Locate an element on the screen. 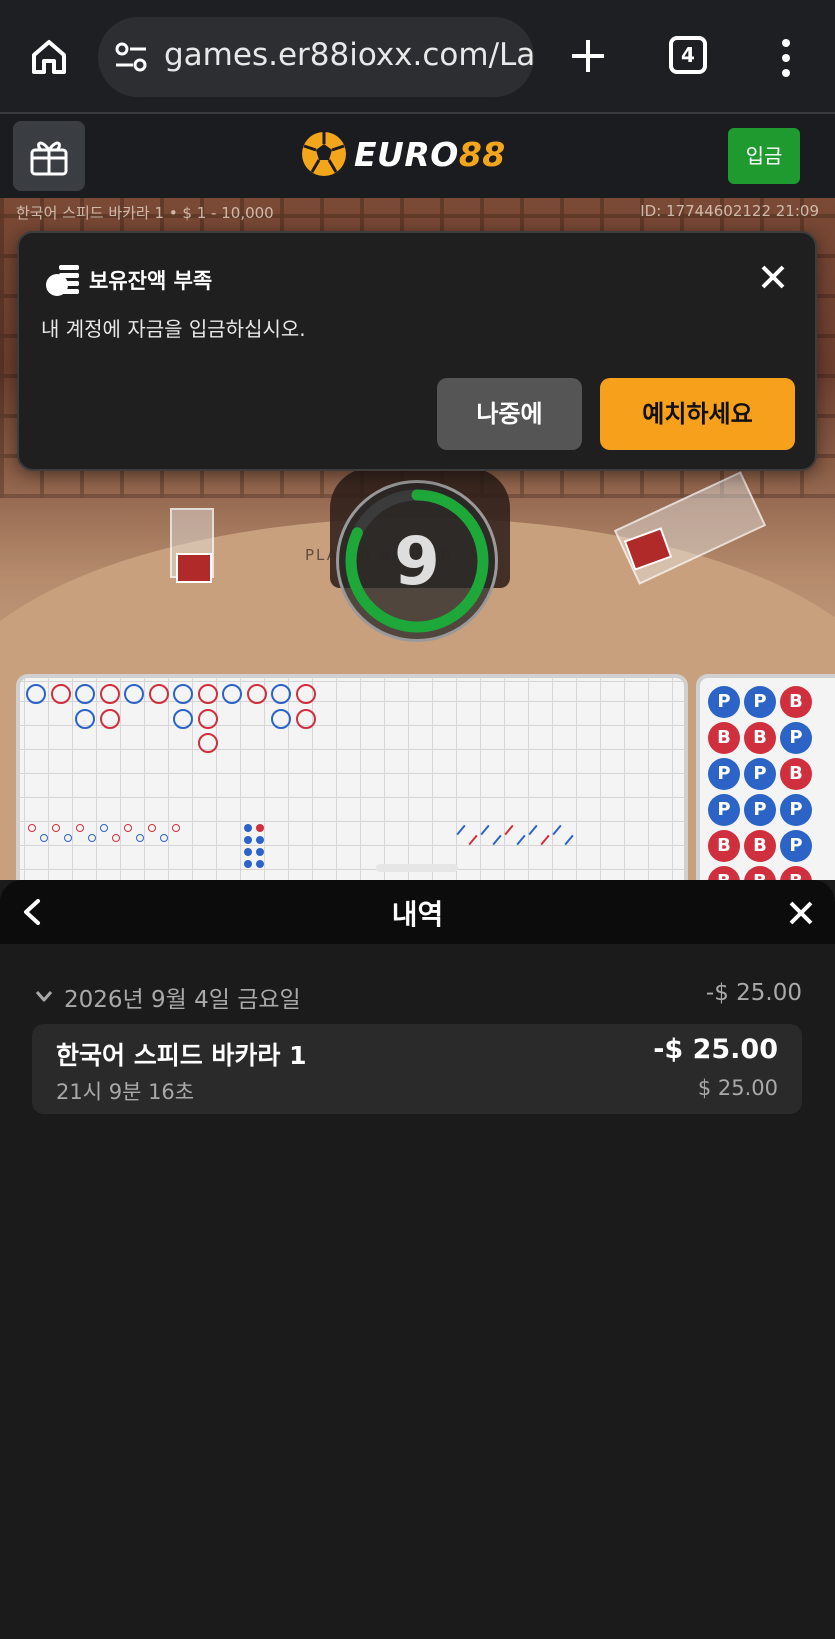 The height and width of the screenshot is (1639, 835). tab-switcher-button: 4 is located at coordinates (688, 55).